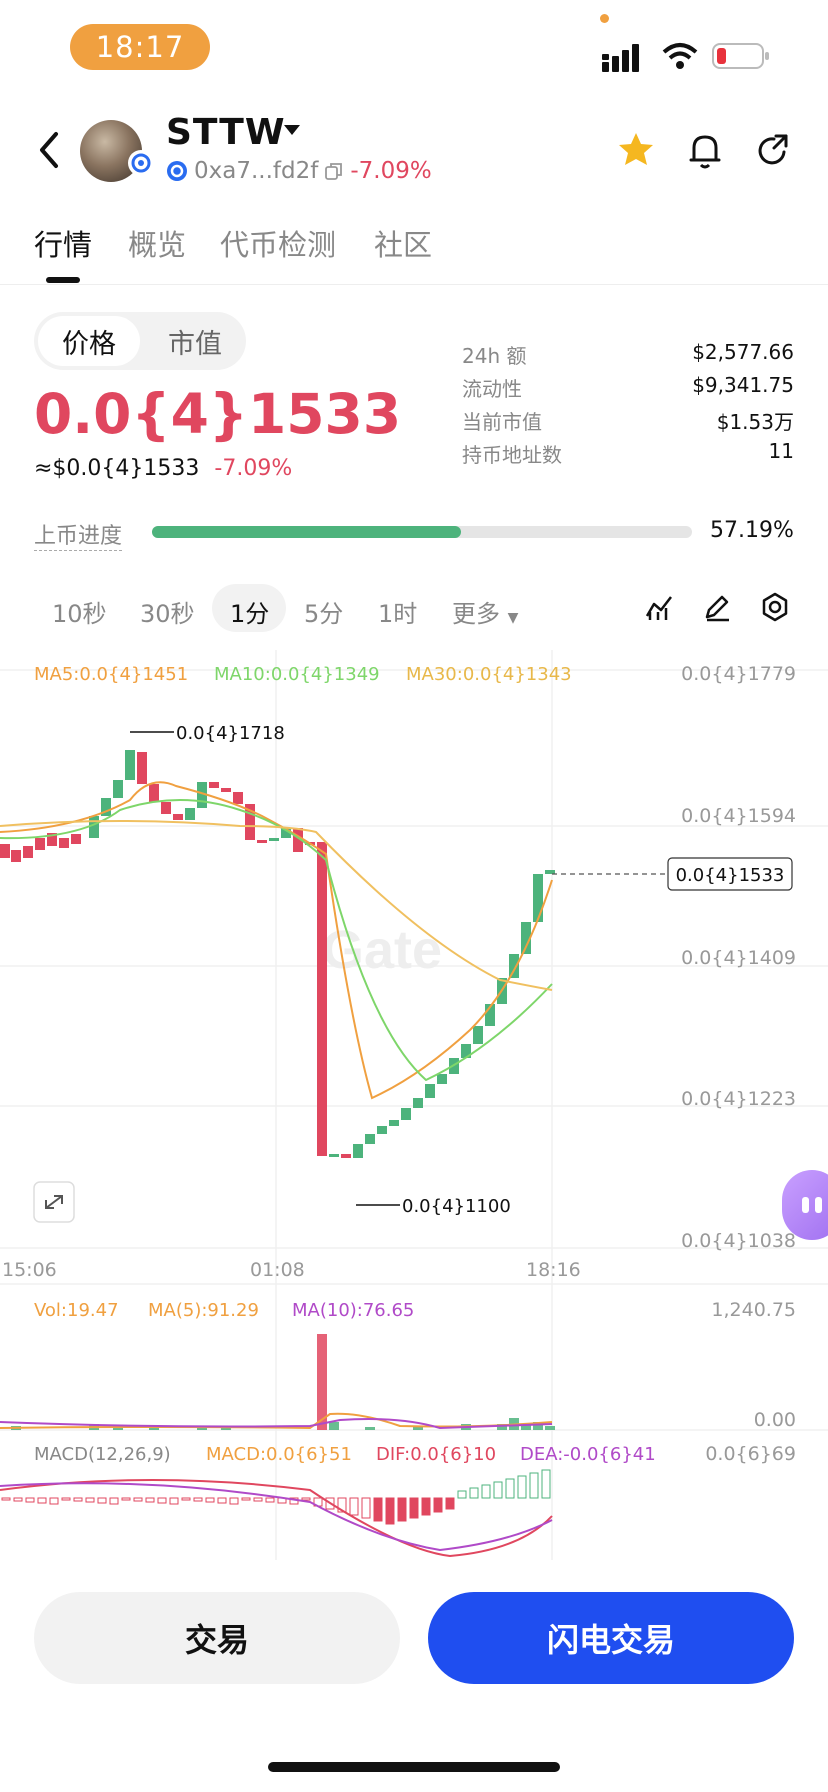  What do you see at coordinates (249, 611) in the screenshot?
I see `interval-1m: 1分` at bounding box center [249, 611].